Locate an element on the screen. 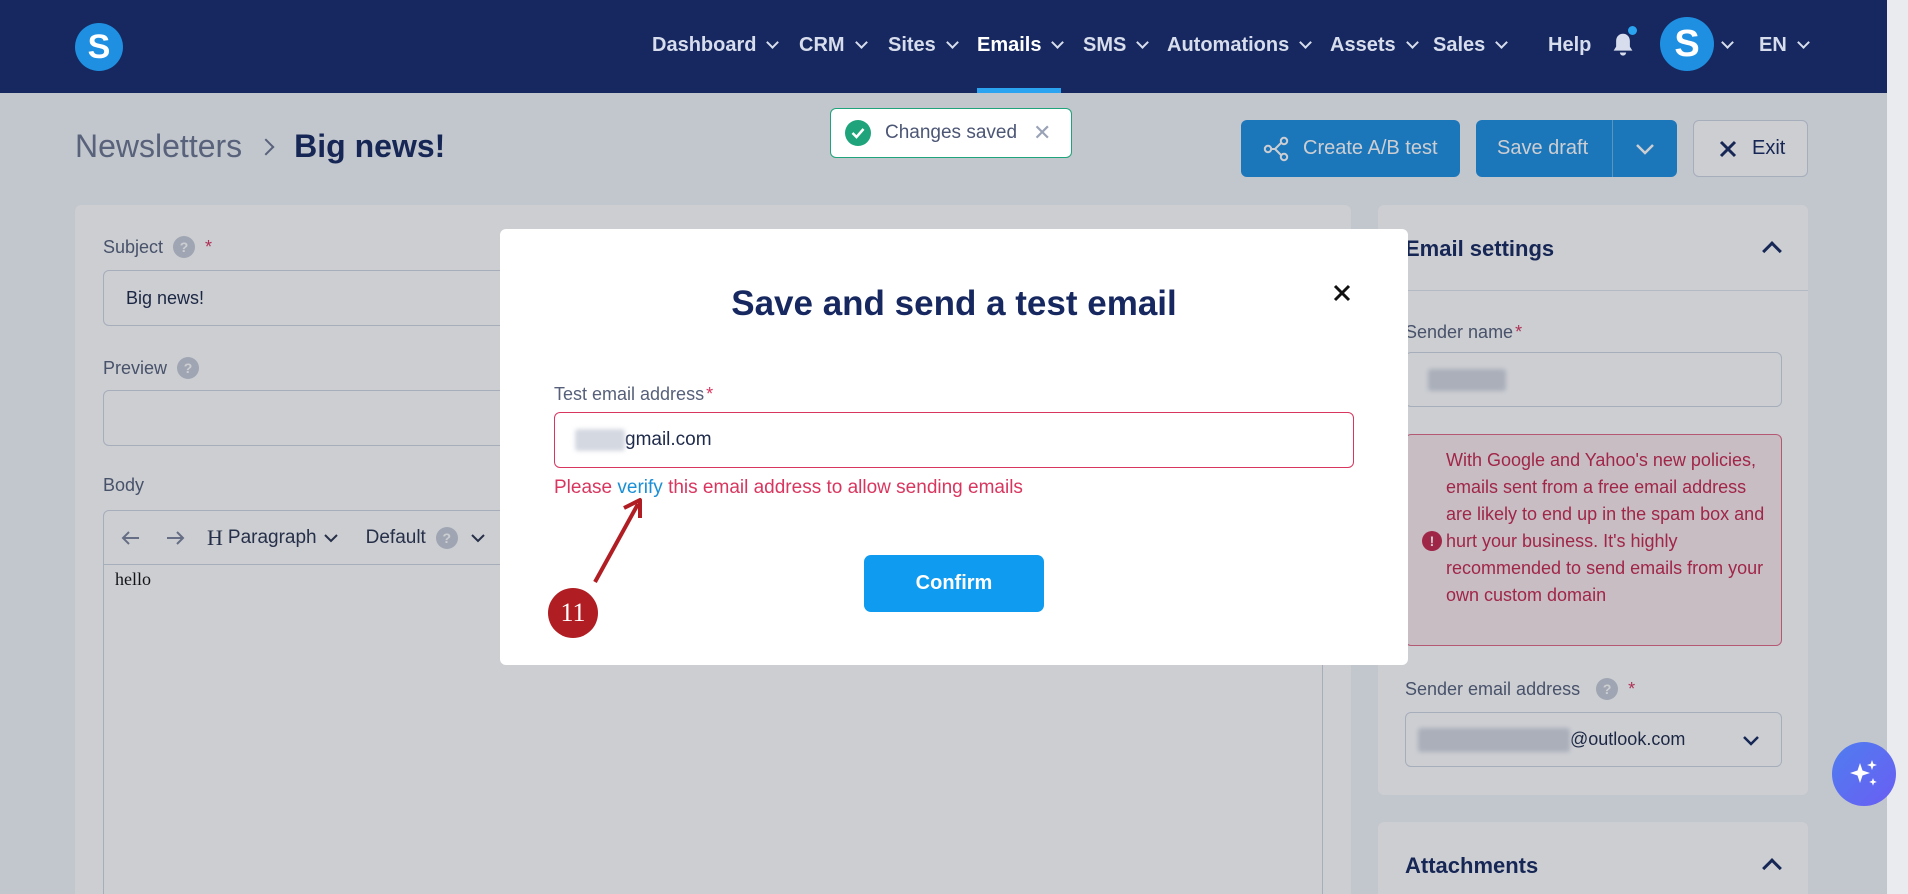 This screenshot has height=894, width=1908. test-email-input: gmail.com is located at coordinates (954, 440).